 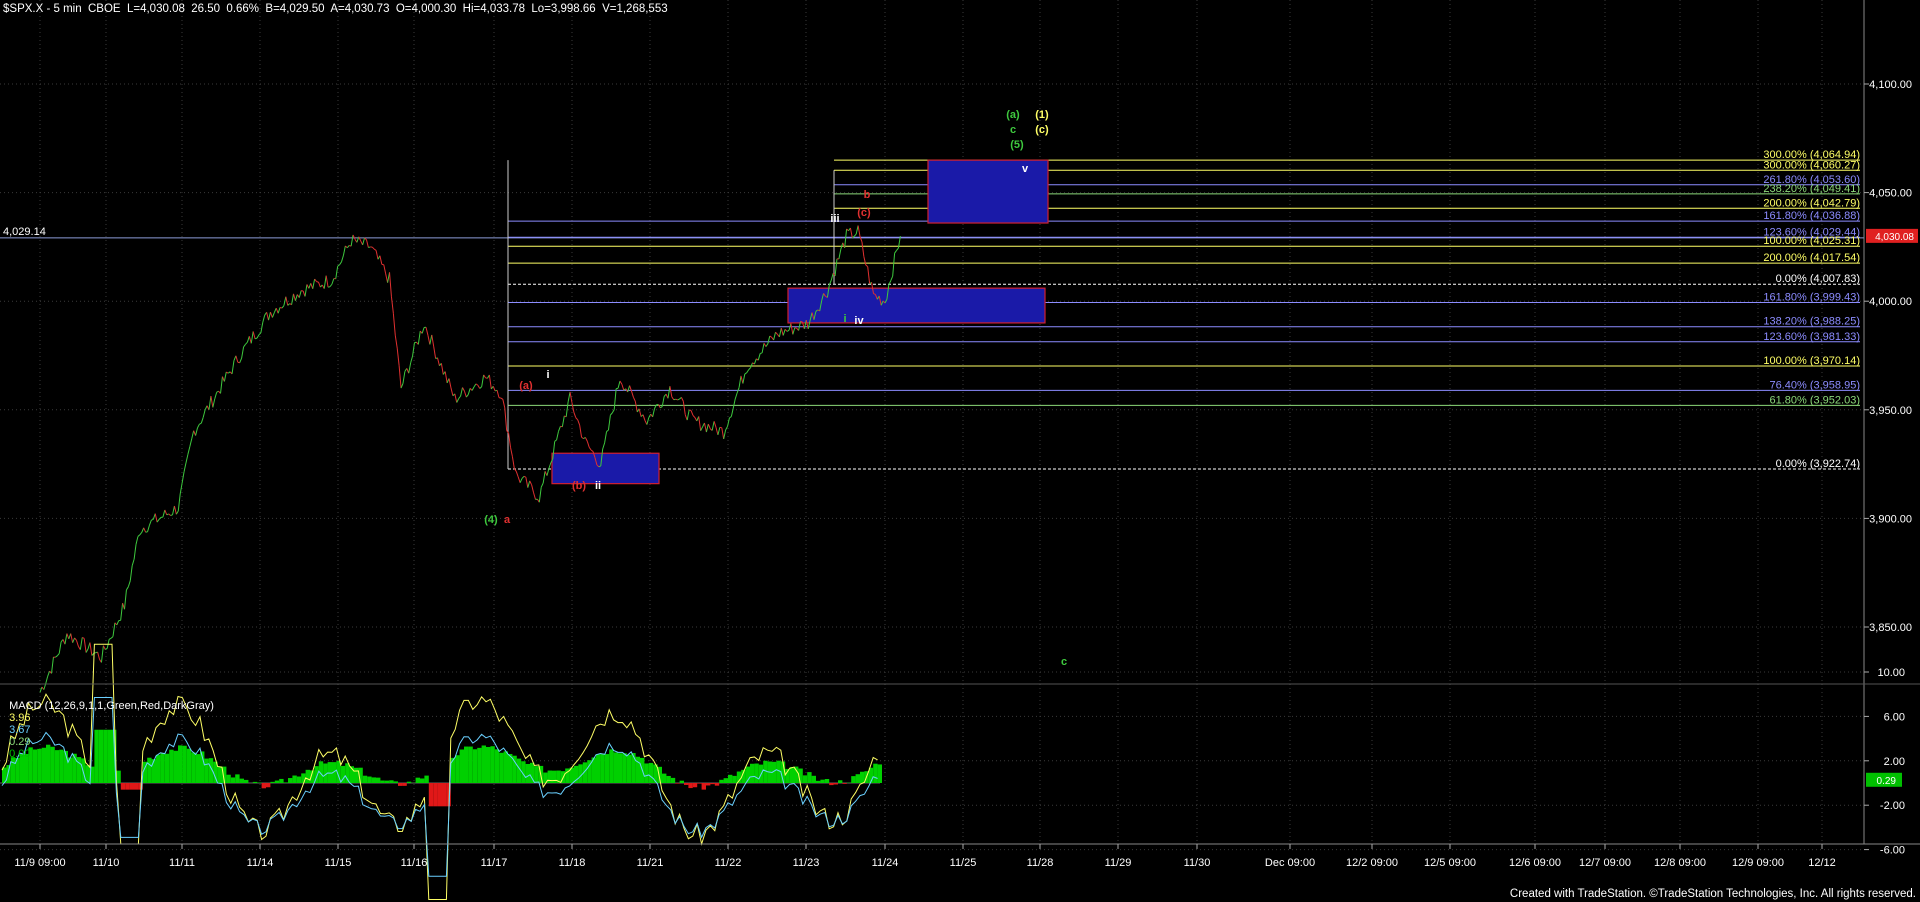 What do you see at coordinates (1197, 863) in the screenshot?
I see `date-tick-label: 11/30` at bounding box center [1197, 863].